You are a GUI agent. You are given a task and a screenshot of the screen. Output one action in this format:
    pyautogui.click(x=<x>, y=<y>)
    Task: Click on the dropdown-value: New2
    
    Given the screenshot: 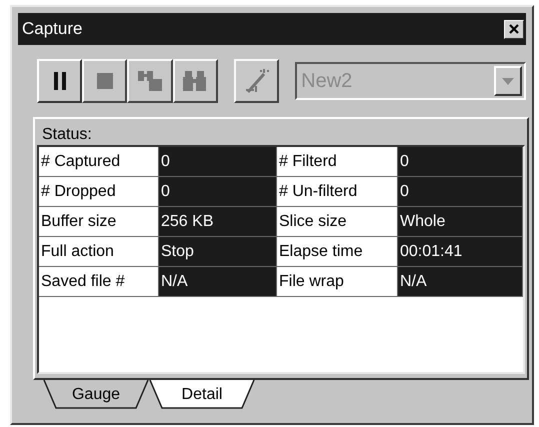 What is the action you would take?
    pyautogui.click(x=326, y=81)
    